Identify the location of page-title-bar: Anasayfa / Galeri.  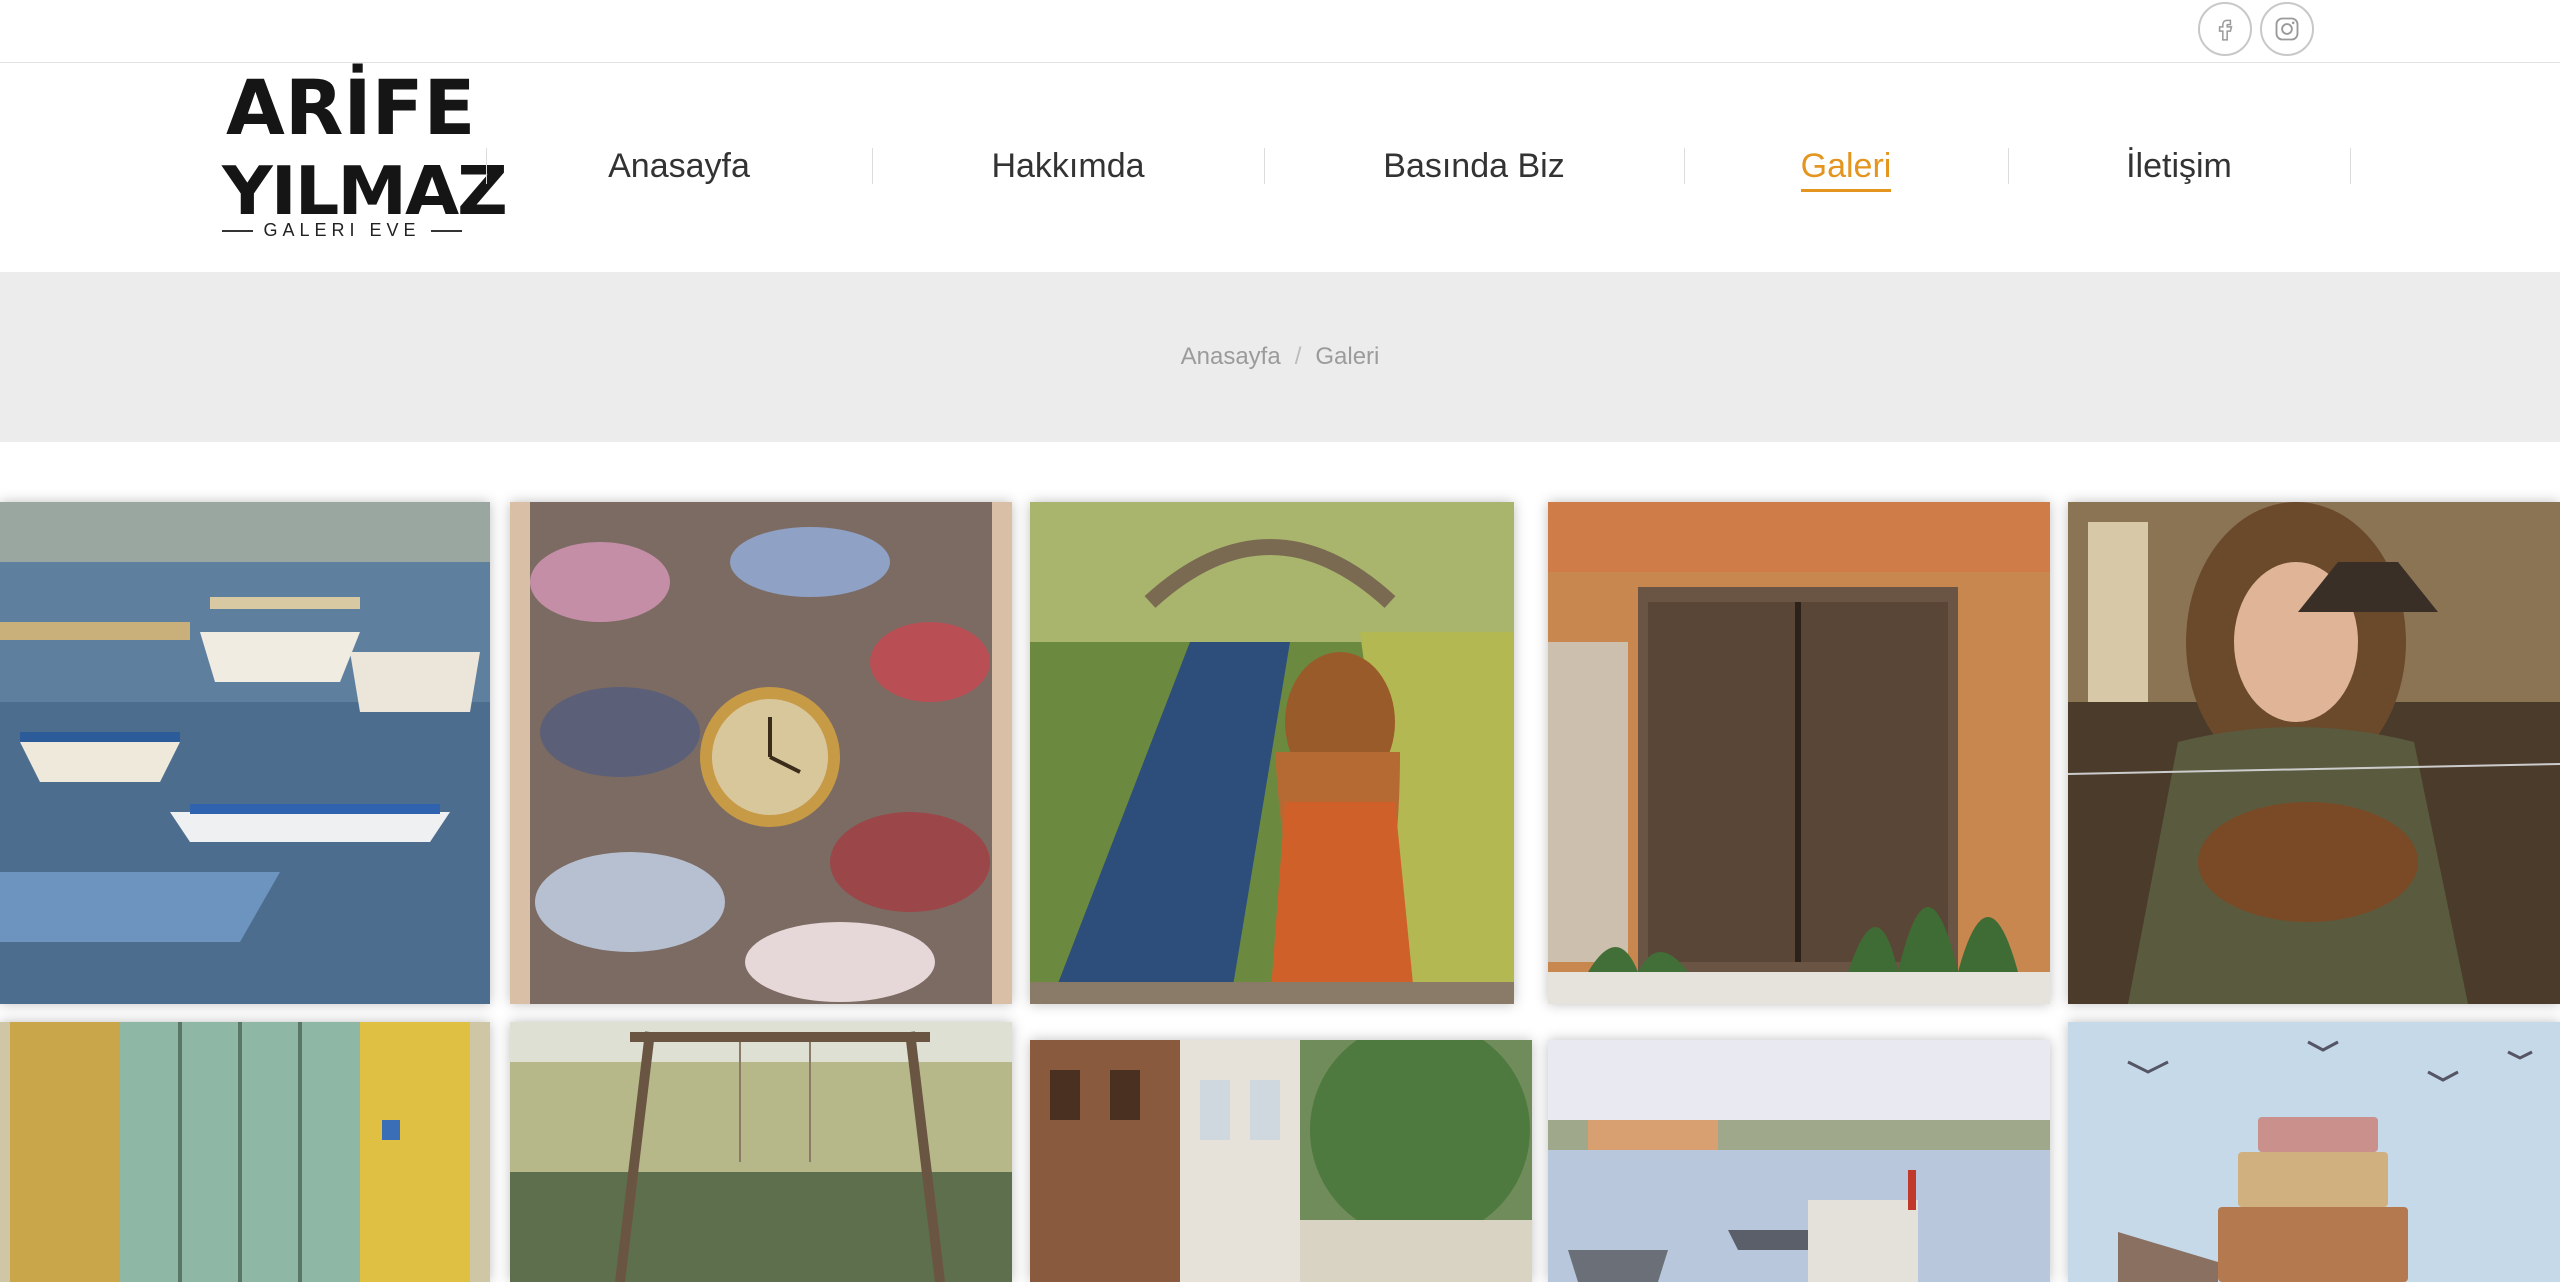
(1280, 357).